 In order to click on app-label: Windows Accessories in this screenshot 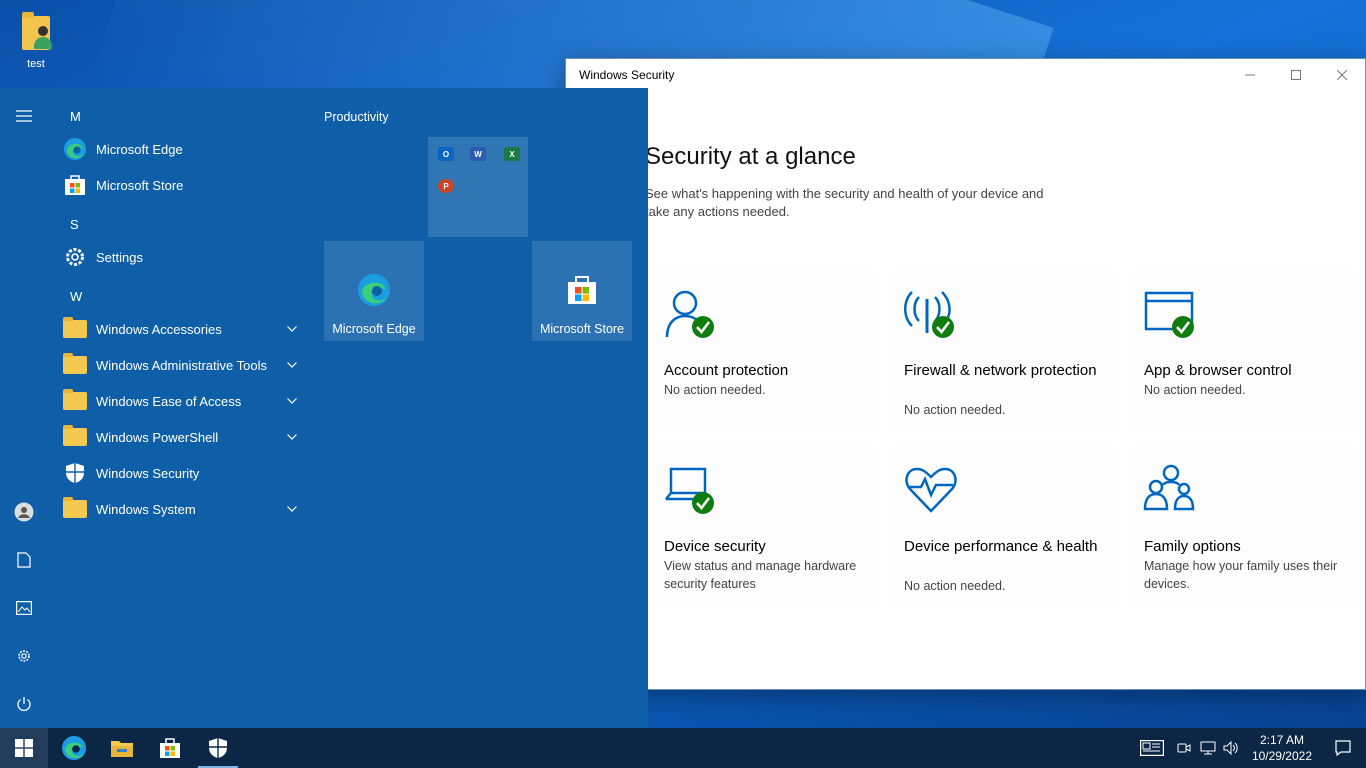, I will do `click(159, 329)`.